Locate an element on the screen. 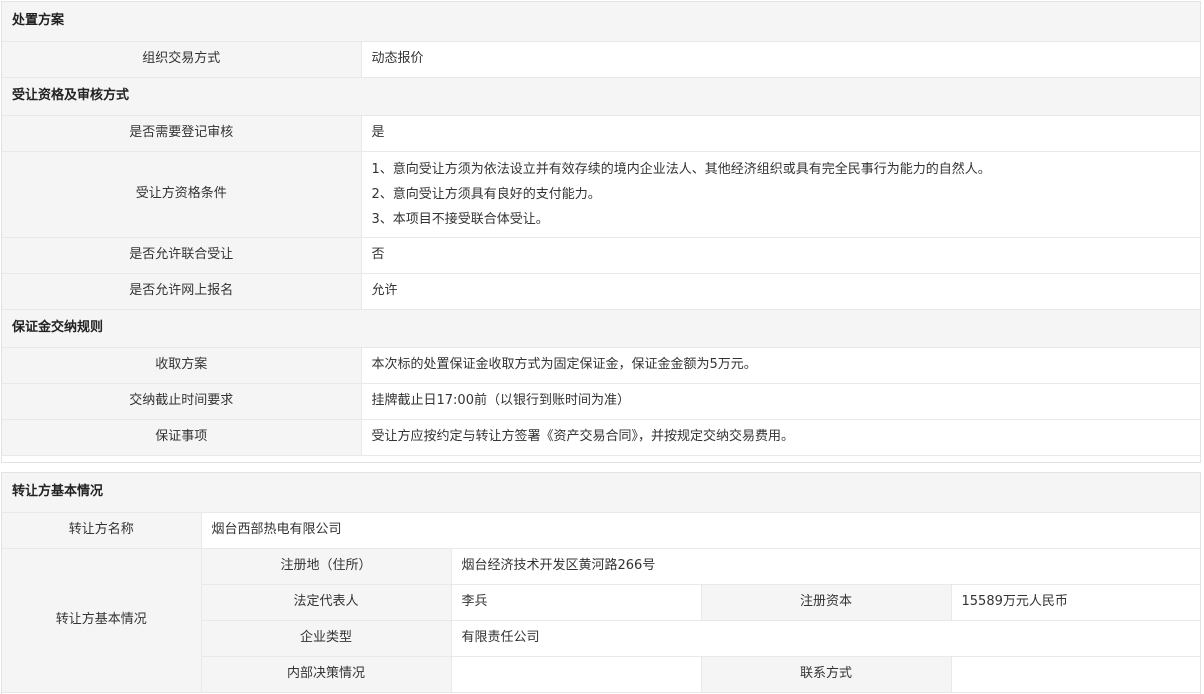  legal-rep-value: 李兵 is located at coordinates (576, 602).